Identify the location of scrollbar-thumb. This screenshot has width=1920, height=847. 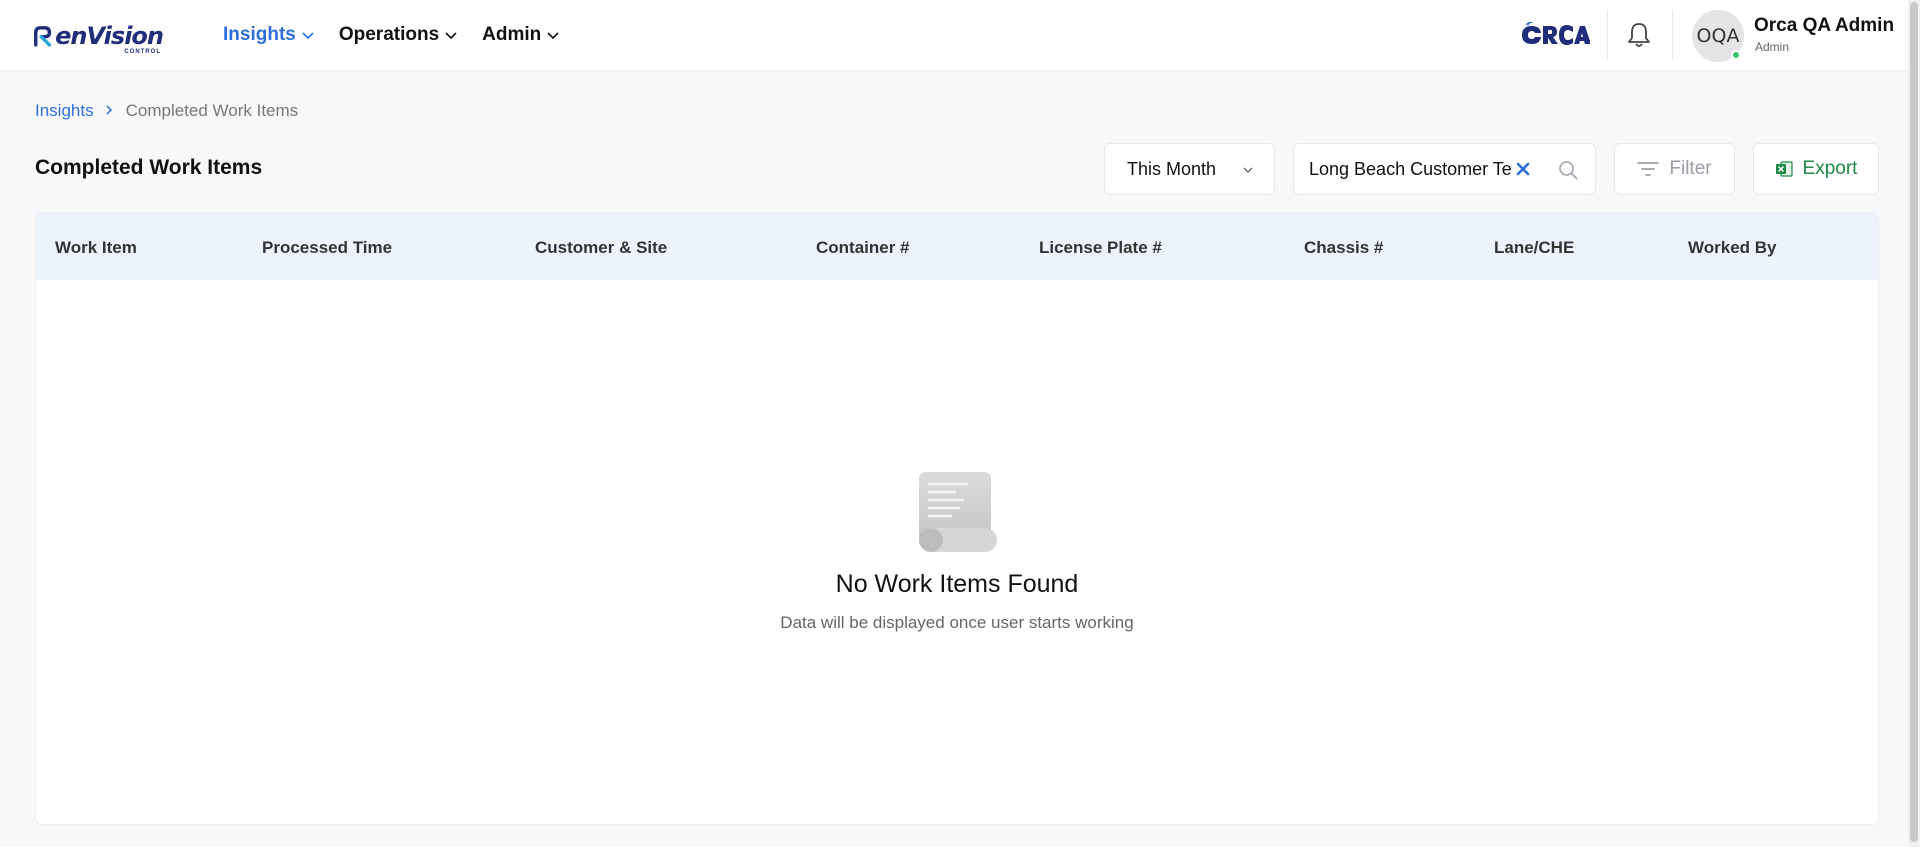
(1914, 422).